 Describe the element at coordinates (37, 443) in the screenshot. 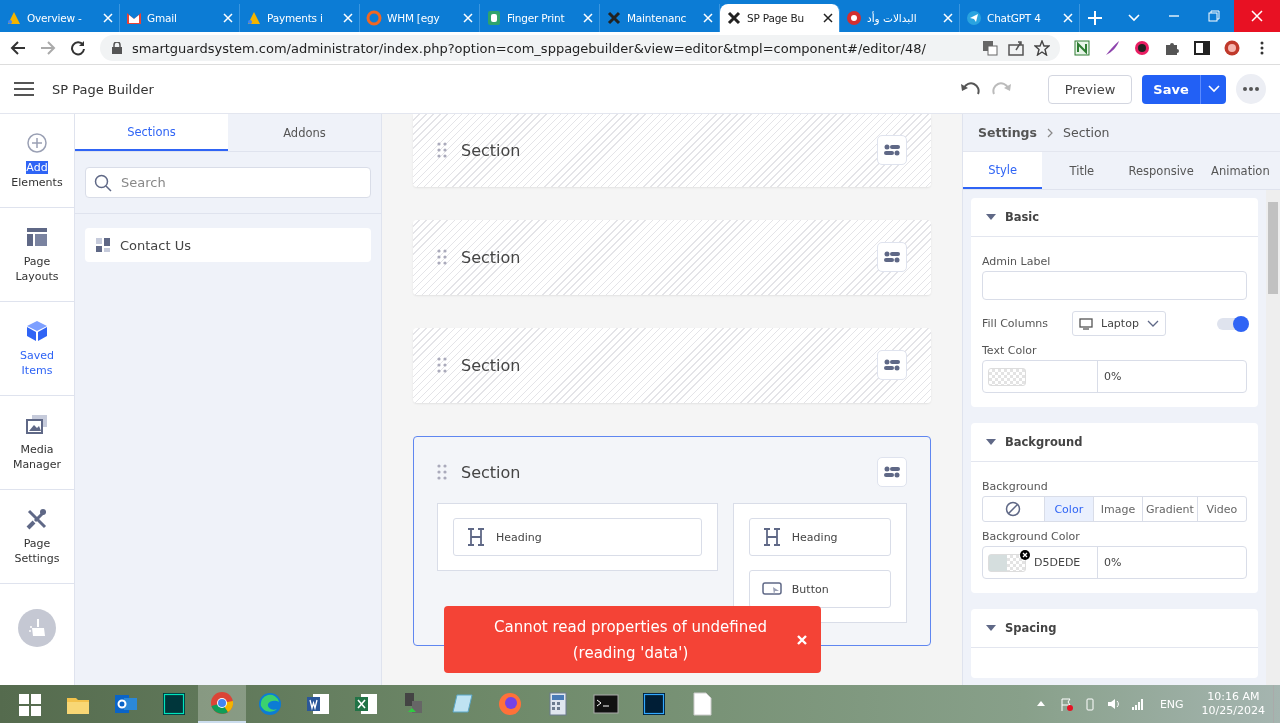

I see `sidebar-item: Media Manager` at that location.